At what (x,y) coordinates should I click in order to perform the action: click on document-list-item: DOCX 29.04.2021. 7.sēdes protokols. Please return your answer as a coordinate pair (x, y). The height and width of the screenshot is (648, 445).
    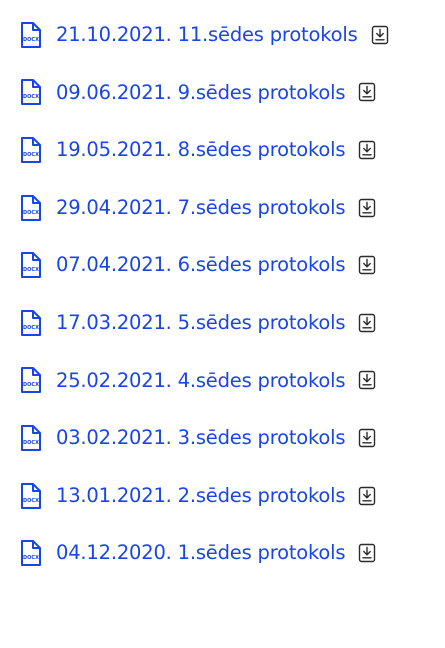
    Looking at the image, I should click on (204, 208).